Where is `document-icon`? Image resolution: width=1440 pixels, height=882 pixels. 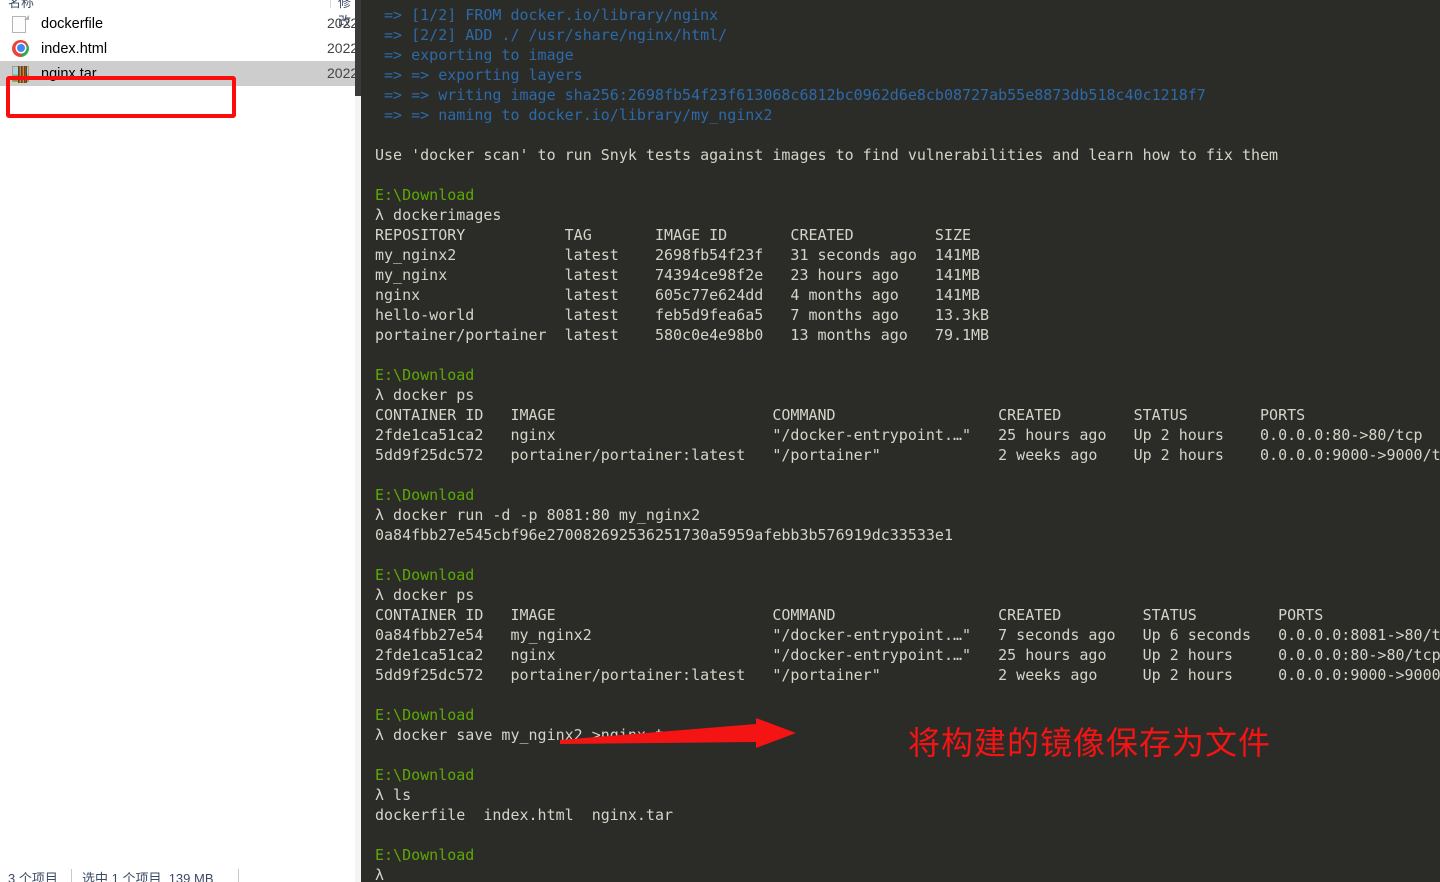
document-icon is located at coordinates (20, 24).